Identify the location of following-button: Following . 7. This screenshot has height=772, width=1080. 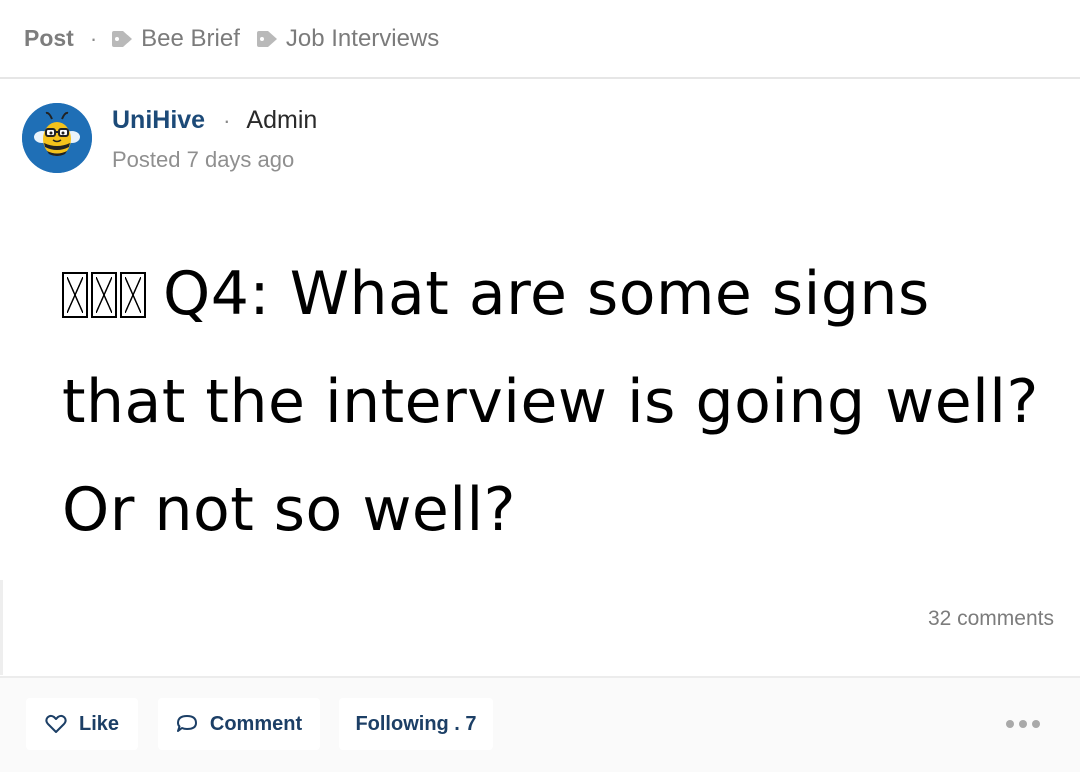
(416, 724).